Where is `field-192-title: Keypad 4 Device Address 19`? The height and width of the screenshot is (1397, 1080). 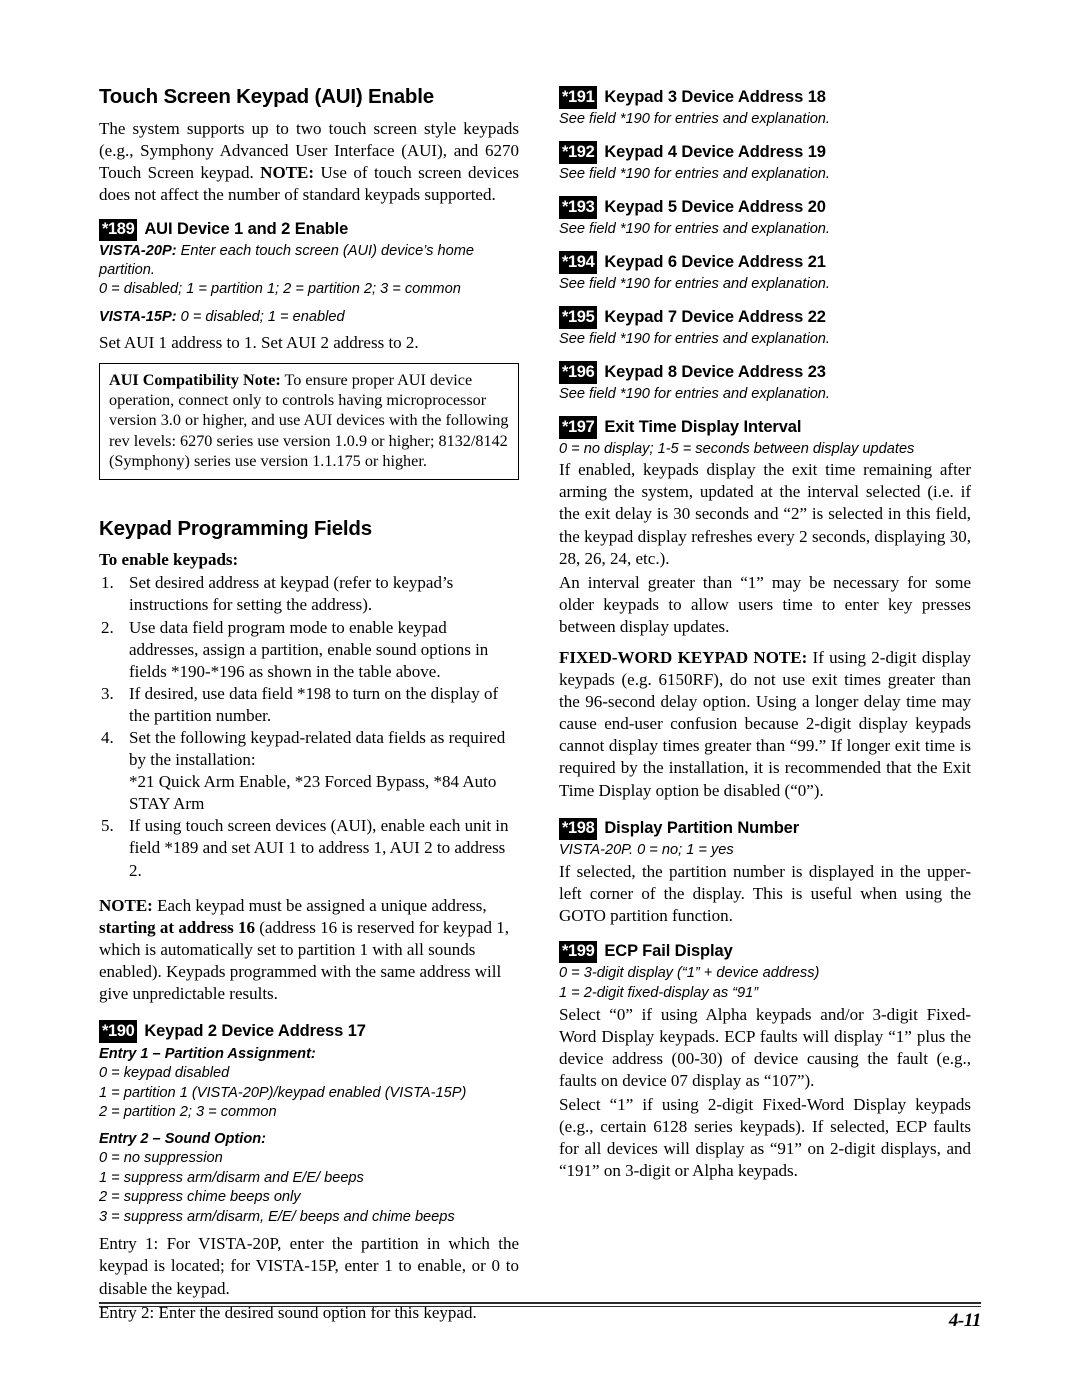 field-192-title: Keypad 4 Device Address 19 is located at coordinates (715, 151).